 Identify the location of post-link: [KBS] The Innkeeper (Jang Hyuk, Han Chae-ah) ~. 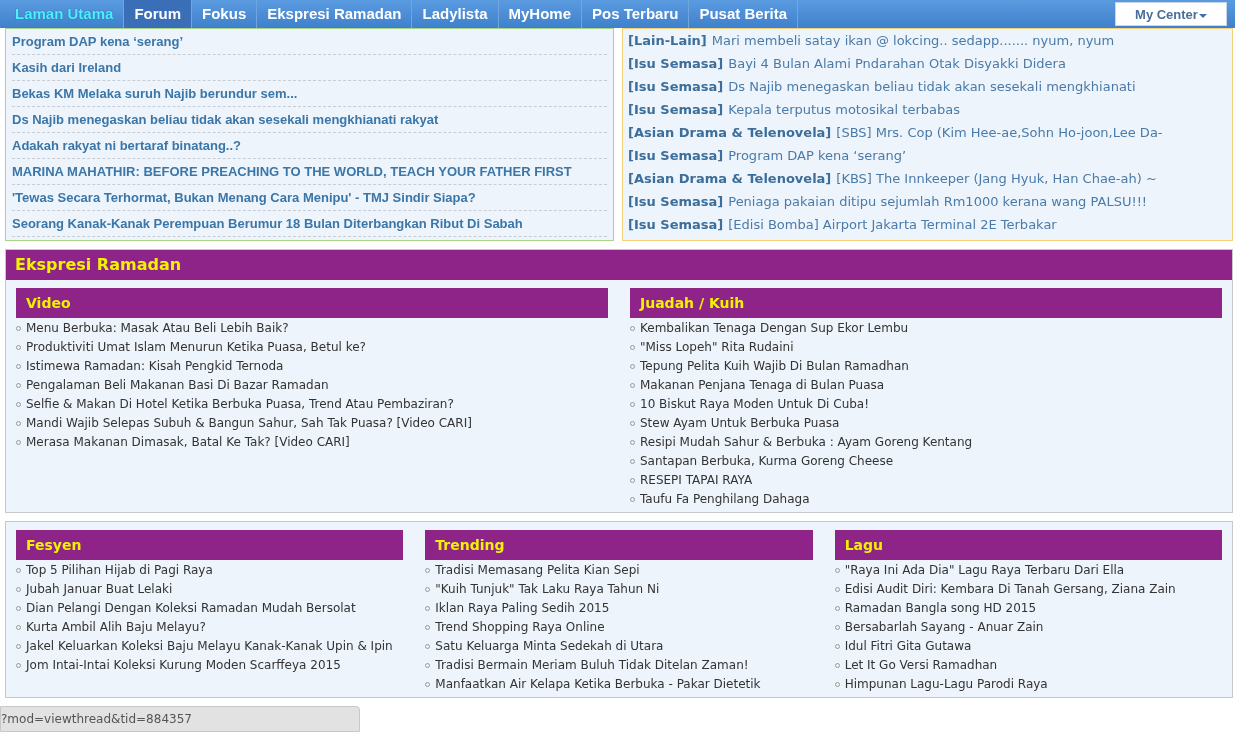
(996, 178).